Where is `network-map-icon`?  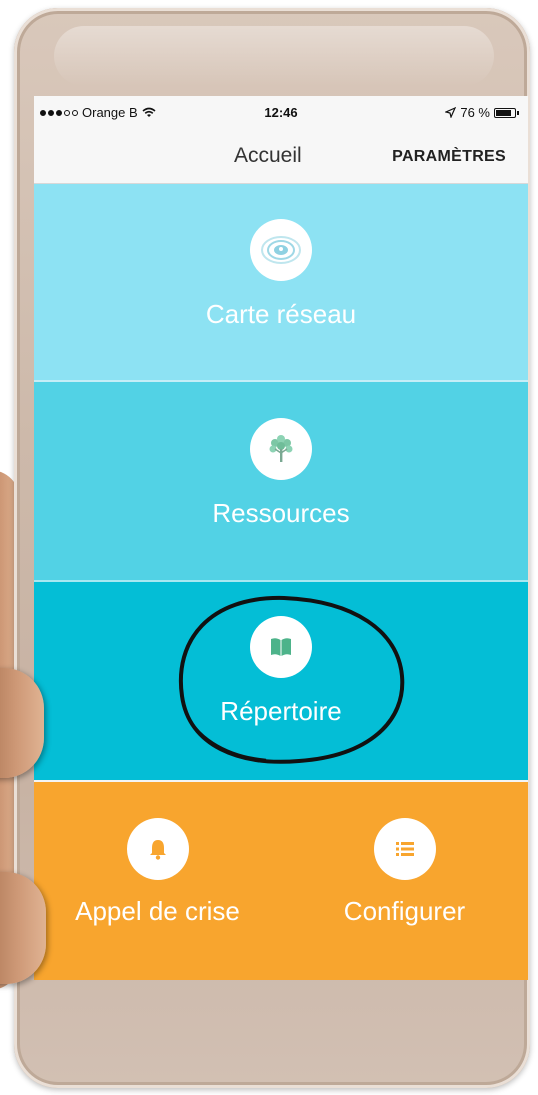
network-map-icon is located at coordinates (281, 250).